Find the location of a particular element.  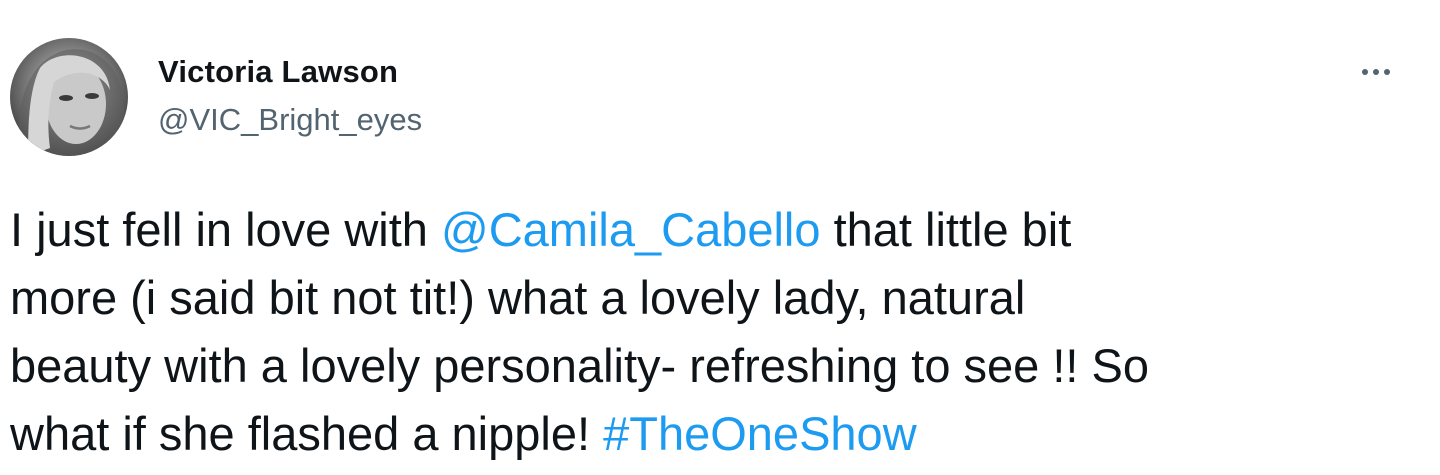

tweet-text-segment: I just fell in love with is located at coordinates (226, 229).